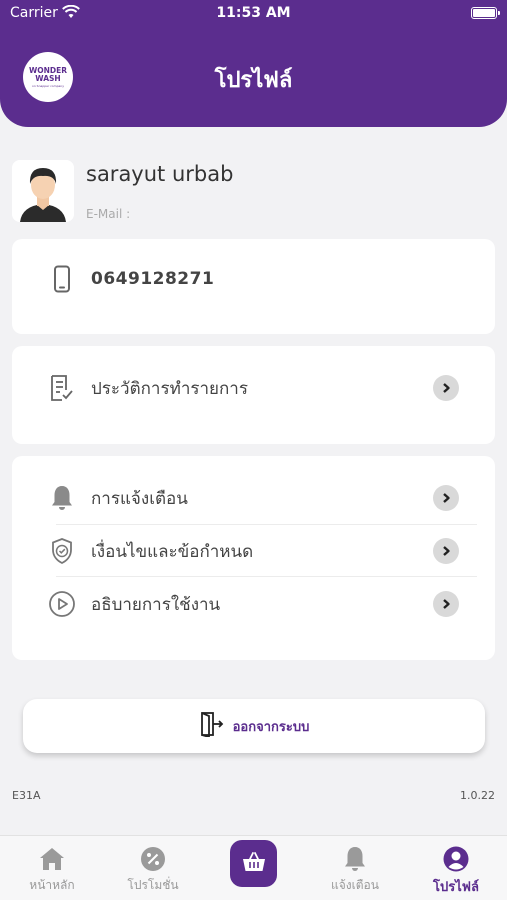 The image size is (507, 900). Describe the element at coordinates (253, 80) in the screenshot. I see `page-title: โปรไฟล์` at that location.